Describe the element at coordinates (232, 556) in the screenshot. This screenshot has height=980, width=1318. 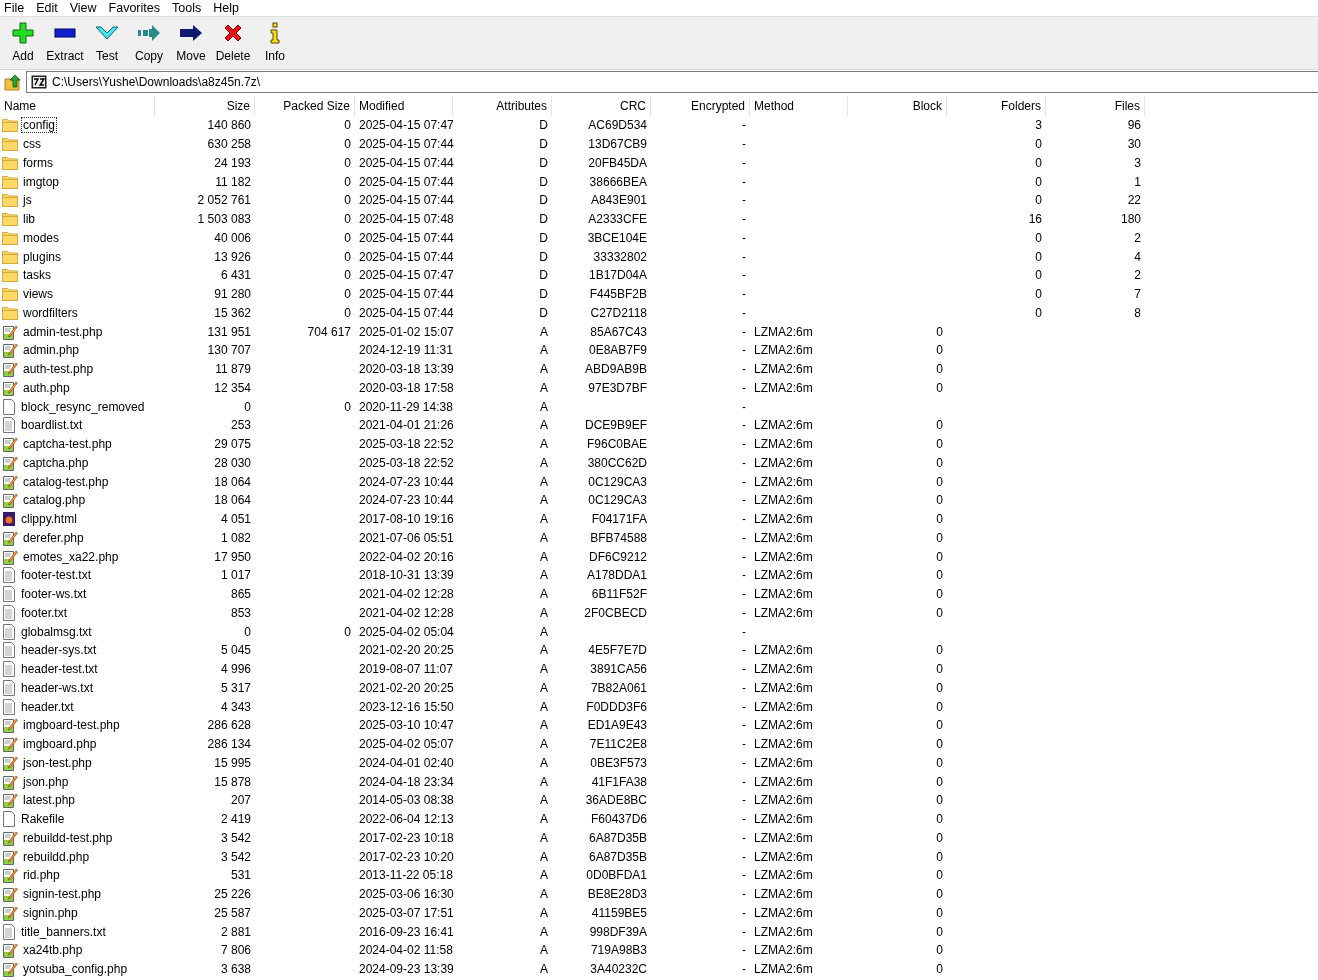
I see `table-cell: 17 950` at that location.